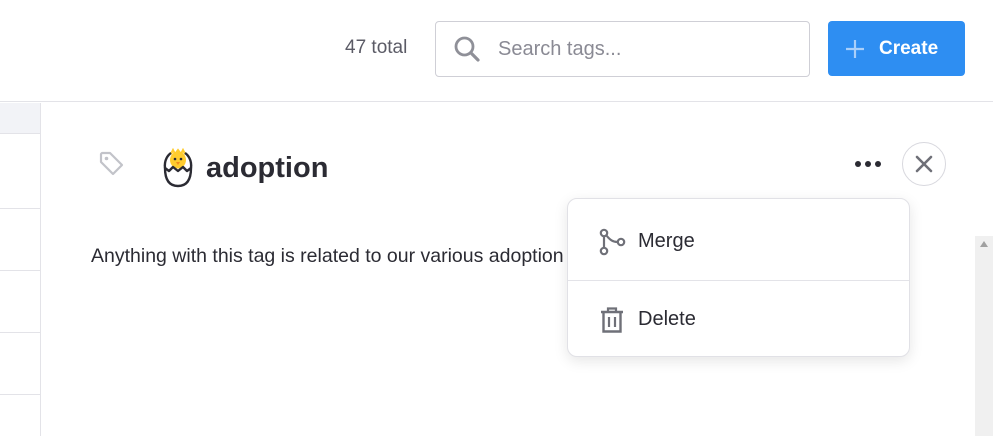  I want to click on search-box, so click(622, 49).